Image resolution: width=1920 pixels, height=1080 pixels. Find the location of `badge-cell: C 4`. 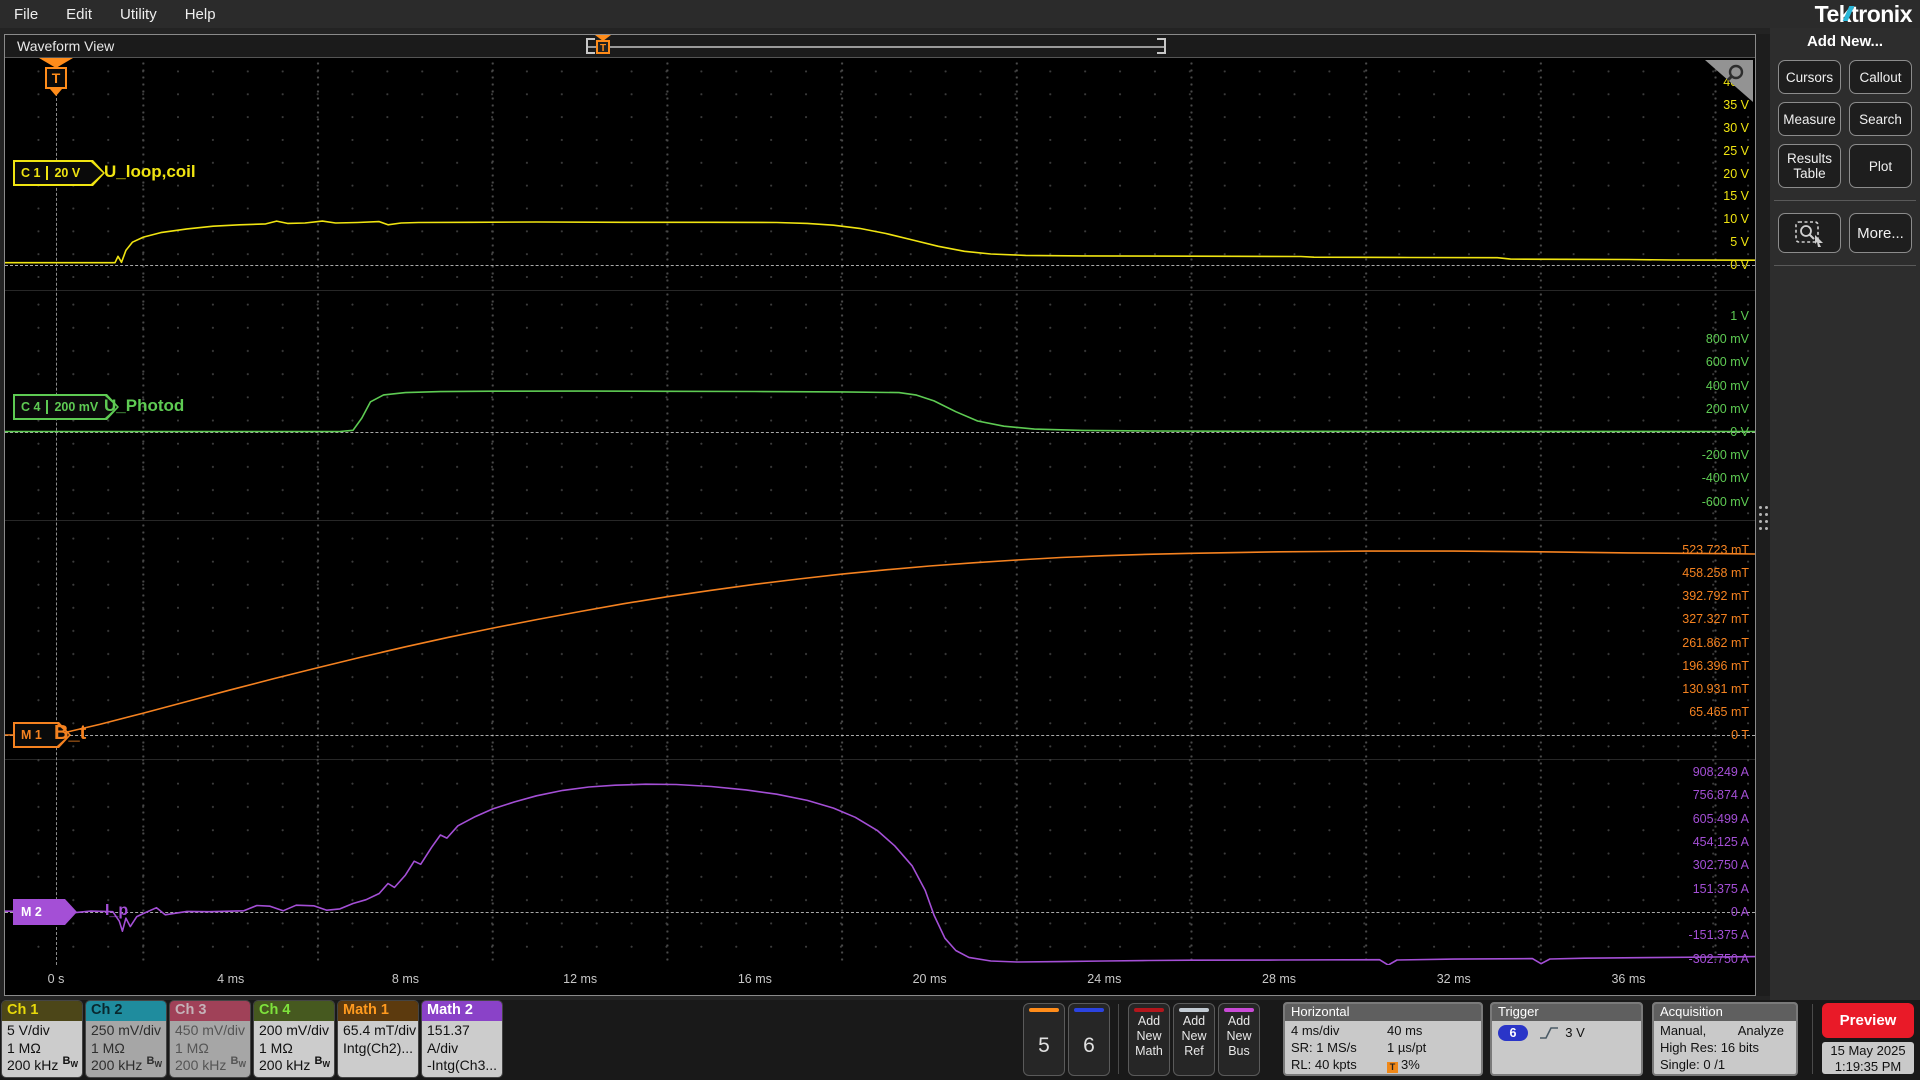

badge-cell: C 4 is located at coordinates (31, 407).